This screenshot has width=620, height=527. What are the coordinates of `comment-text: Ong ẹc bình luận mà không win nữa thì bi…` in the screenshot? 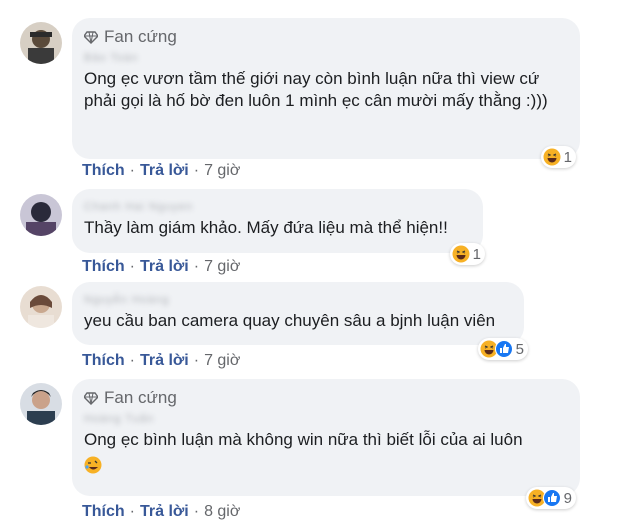 It's located at (303, 439).